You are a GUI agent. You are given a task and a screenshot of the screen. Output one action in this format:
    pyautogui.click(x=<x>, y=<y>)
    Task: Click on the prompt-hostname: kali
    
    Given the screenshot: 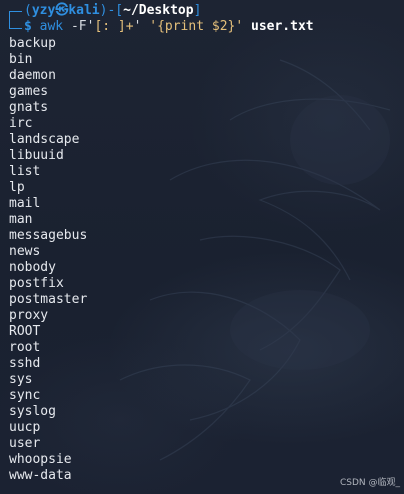 What is the action you would take?
    pyautogui.click(x=84, y=10)
    